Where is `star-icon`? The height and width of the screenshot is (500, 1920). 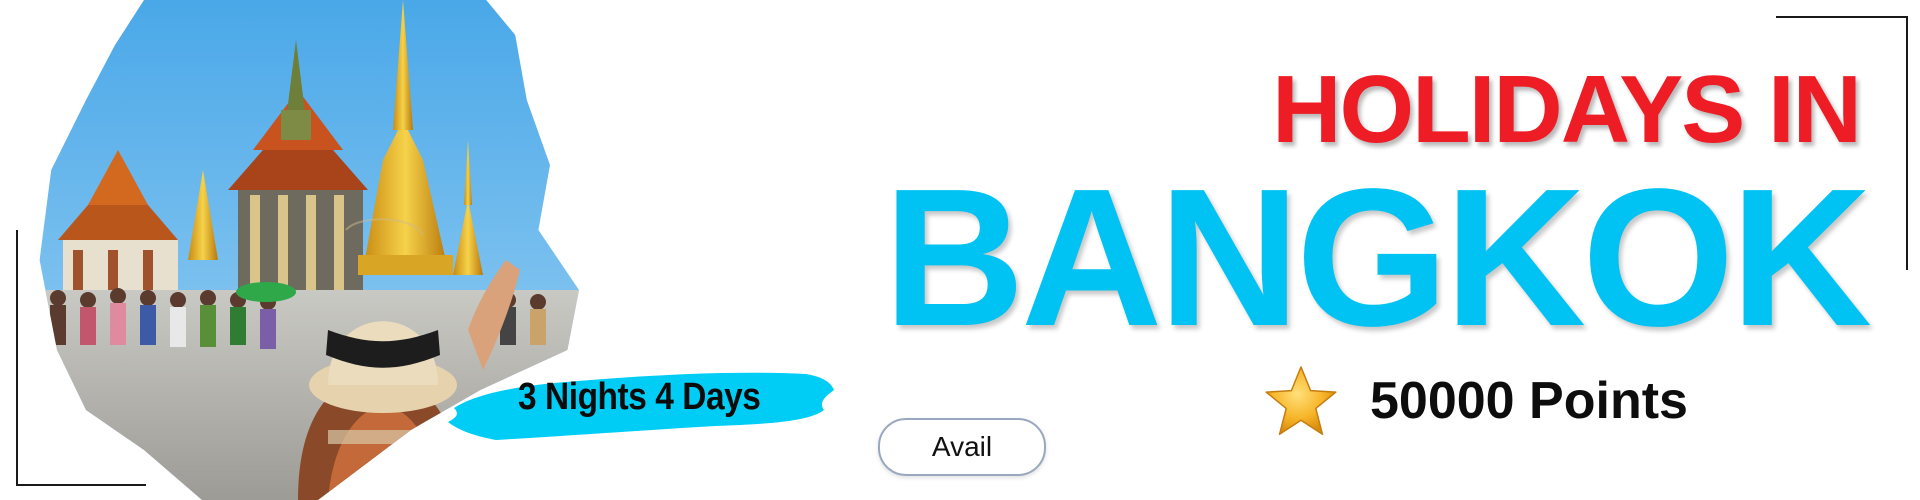 star-icon is located at coordinates (1301, 401).